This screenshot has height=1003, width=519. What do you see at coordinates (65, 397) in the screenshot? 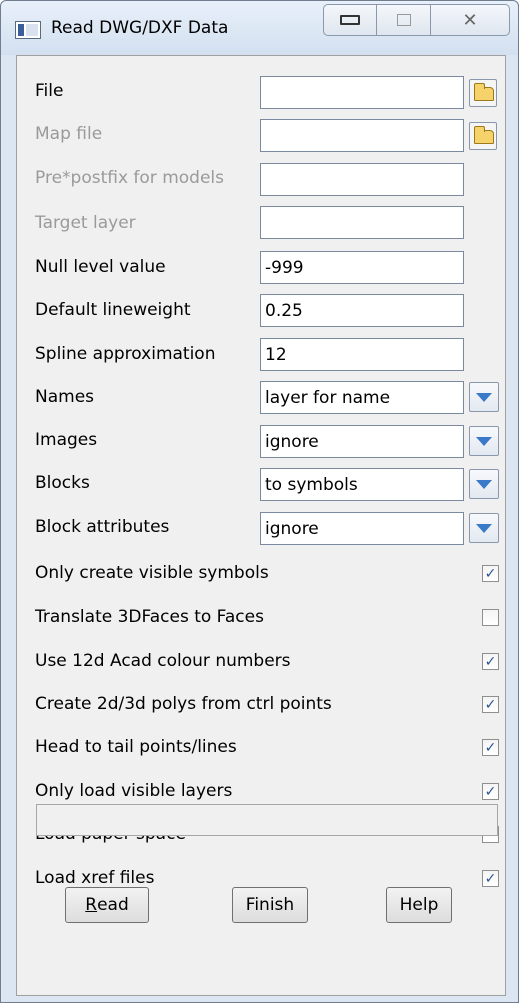
I see `names-label: Names` at bounding box center [65, 397].